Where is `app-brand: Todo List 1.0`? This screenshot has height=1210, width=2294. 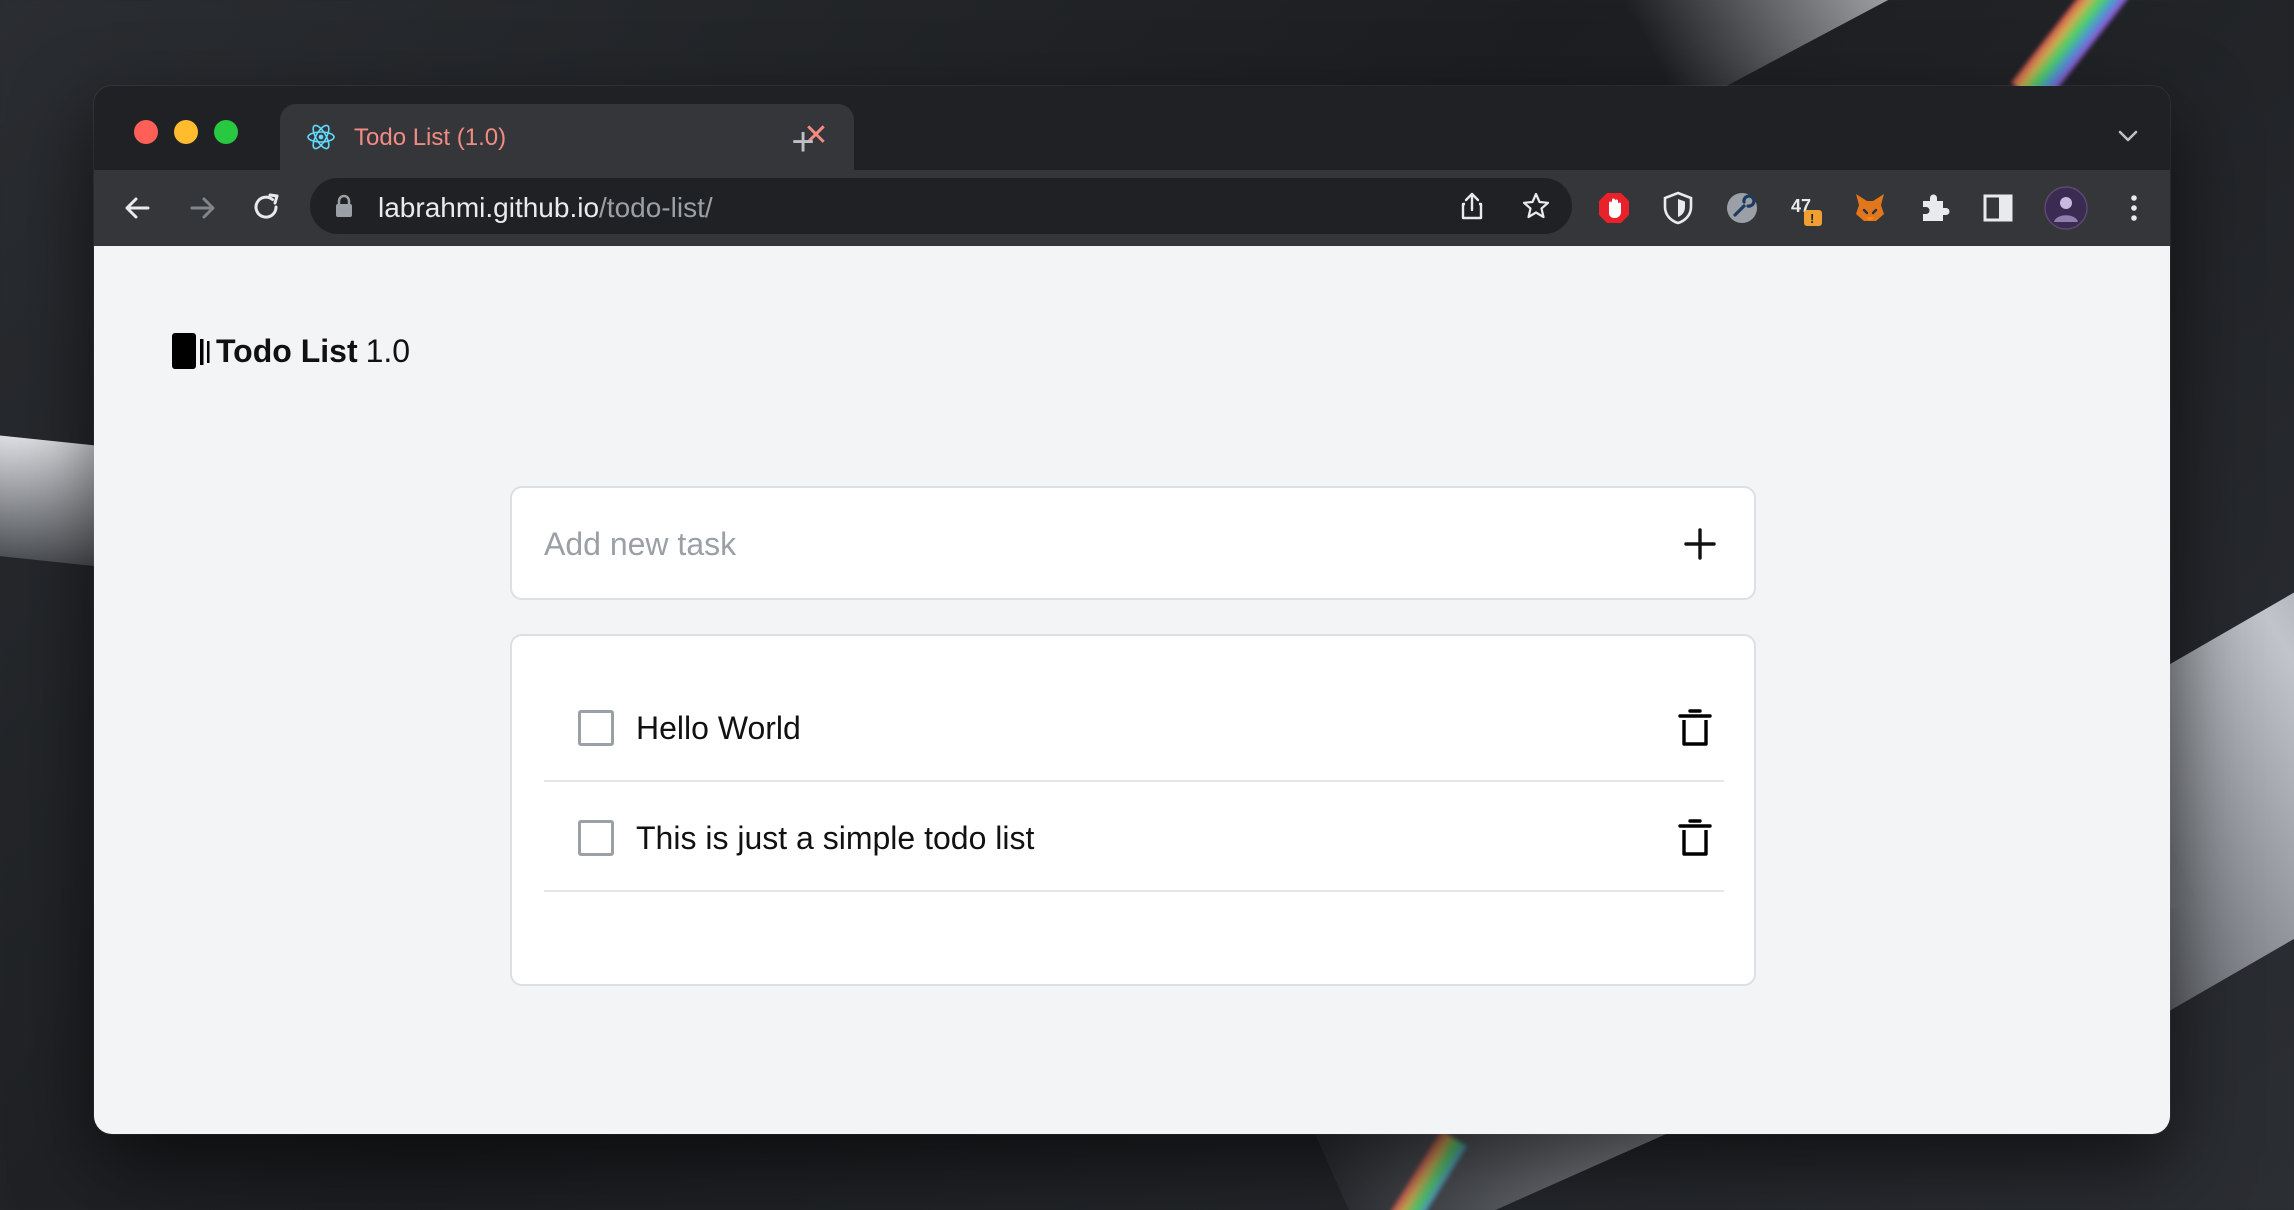 app-brand: Todo List 1.0 is located at coordinates (290, 351).